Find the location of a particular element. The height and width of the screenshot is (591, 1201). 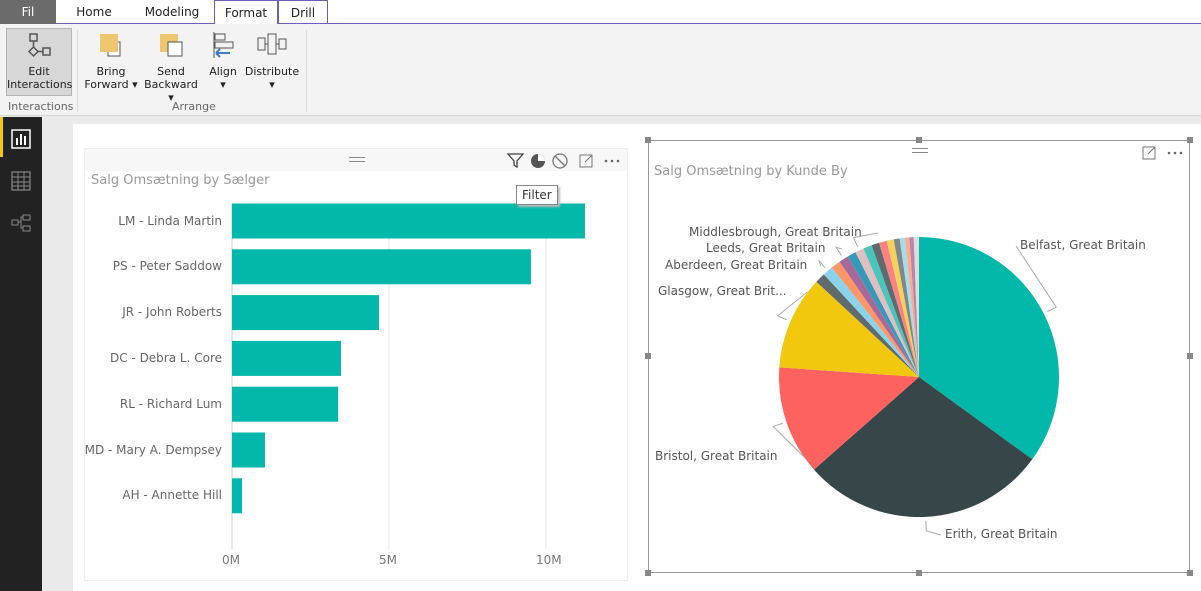

tab-file: Fil is located at coordinates (28, 12).